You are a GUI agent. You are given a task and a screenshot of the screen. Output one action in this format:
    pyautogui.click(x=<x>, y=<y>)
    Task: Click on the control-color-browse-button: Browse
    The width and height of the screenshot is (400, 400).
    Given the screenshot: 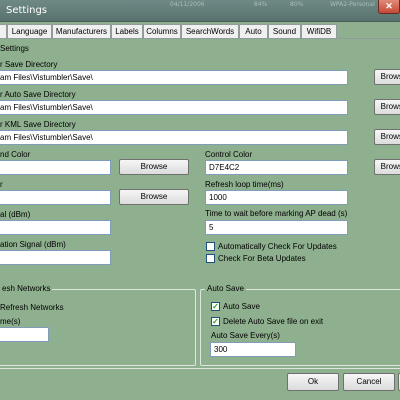 What is the action you would take?
    pyautogui.click(x=387, y=167)
    